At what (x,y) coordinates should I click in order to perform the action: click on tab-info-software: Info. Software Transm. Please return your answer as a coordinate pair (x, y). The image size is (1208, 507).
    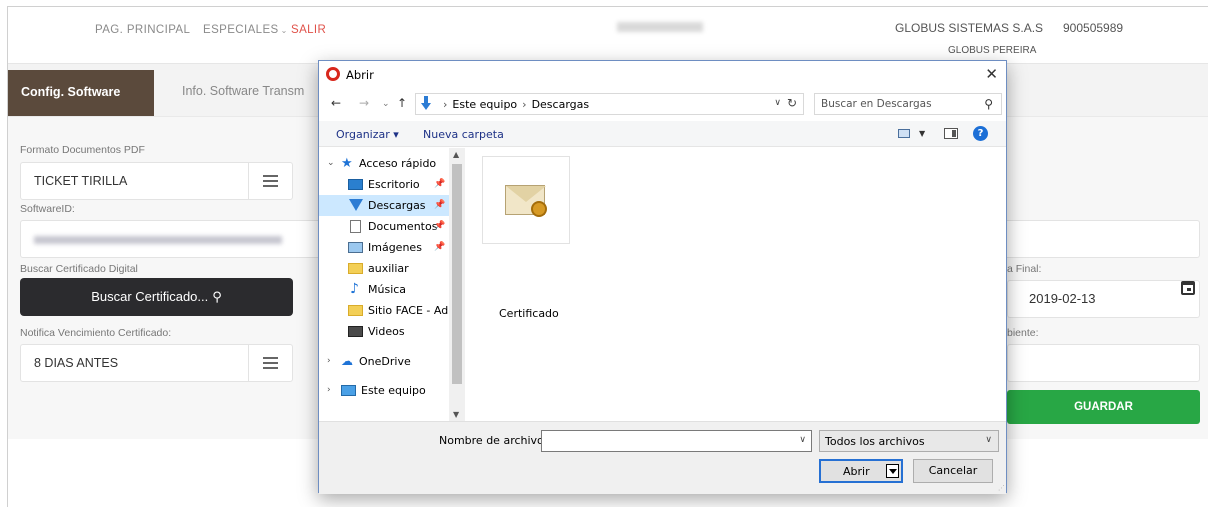
    Looking at the image, I should click on (243, 91).